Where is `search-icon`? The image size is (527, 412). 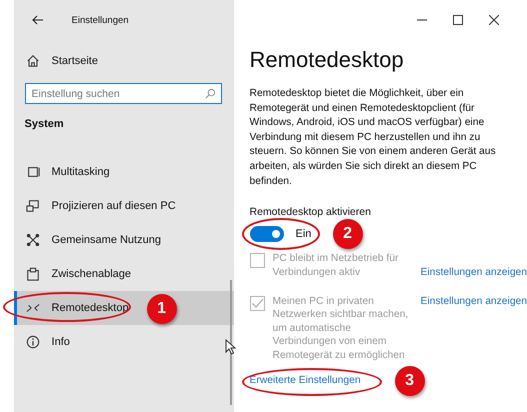 search-icon is located at coordinates (210, 93).